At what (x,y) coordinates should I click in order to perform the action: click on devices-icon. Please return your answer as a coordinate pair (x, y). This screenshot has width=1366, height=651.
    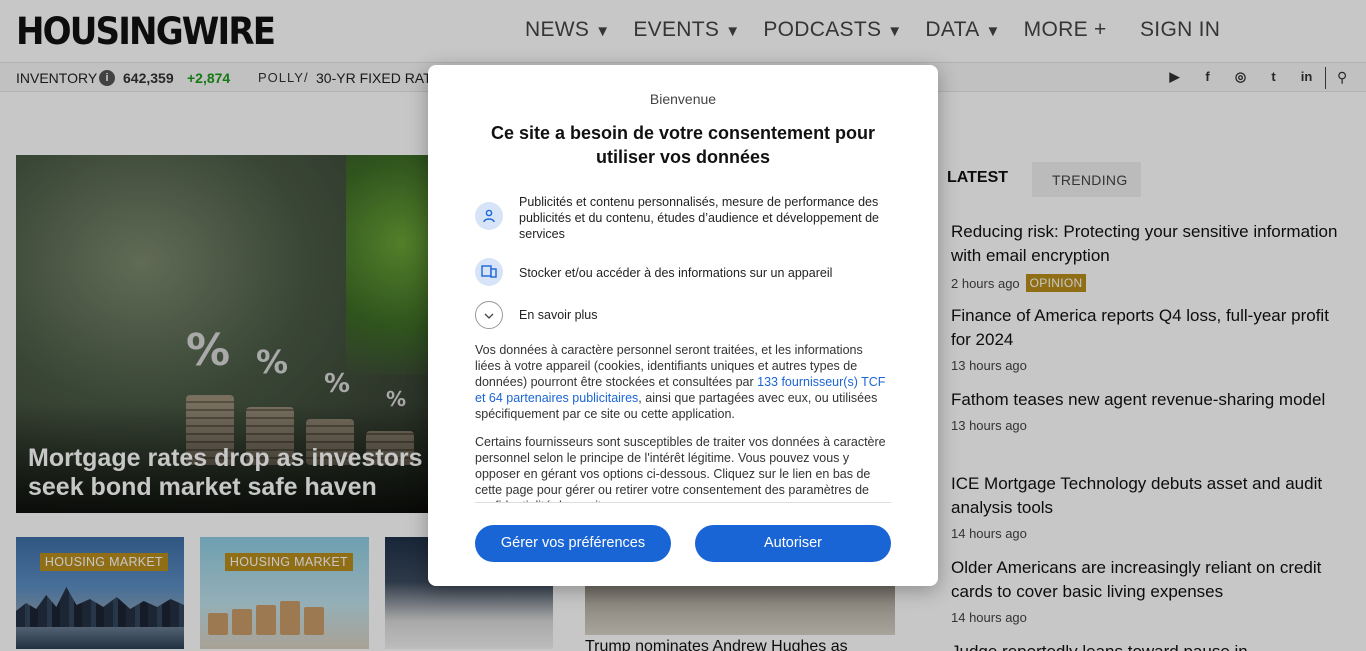
    Looking at the image, I should click on (489, 272).